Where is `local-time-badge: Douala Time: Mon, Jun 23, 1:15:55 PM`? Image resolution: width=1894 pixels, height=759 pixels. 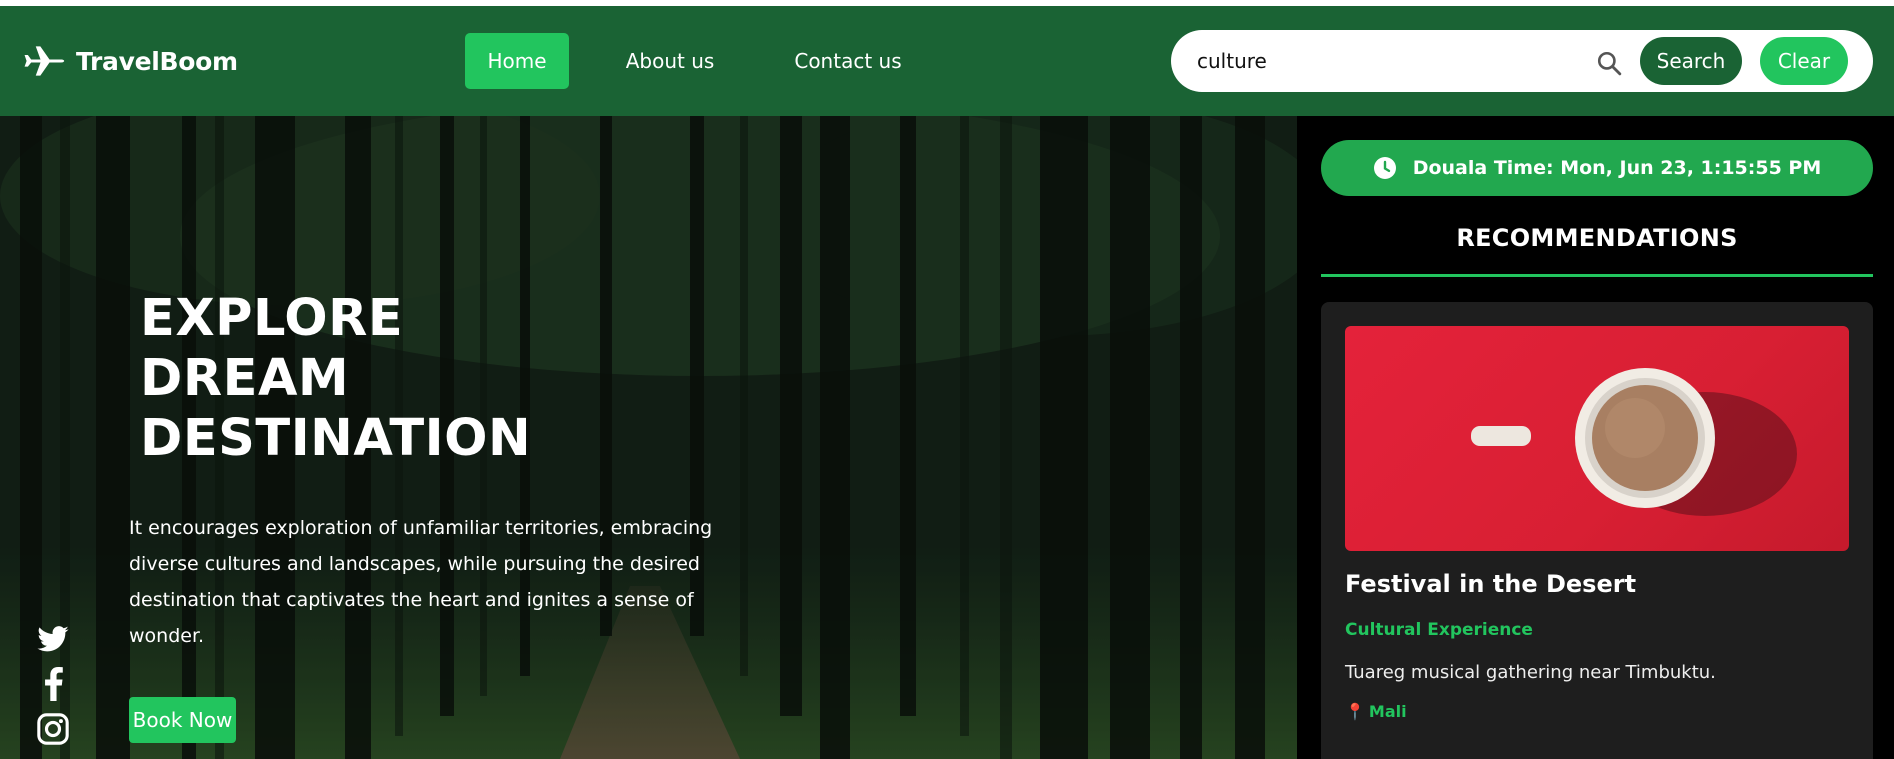 local-time-badge: Douala Time: Mon, Jun 23, 1:15:55 PM is located at coordinates (1597, 168).